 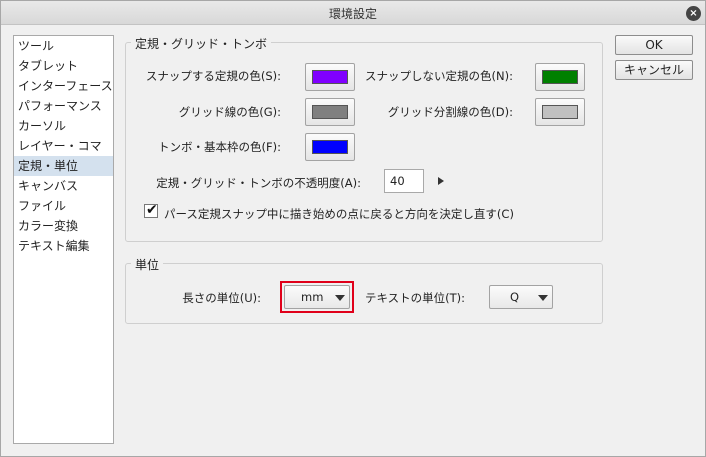 I want to click on ok-button: OK, so click(x=654, y=45).